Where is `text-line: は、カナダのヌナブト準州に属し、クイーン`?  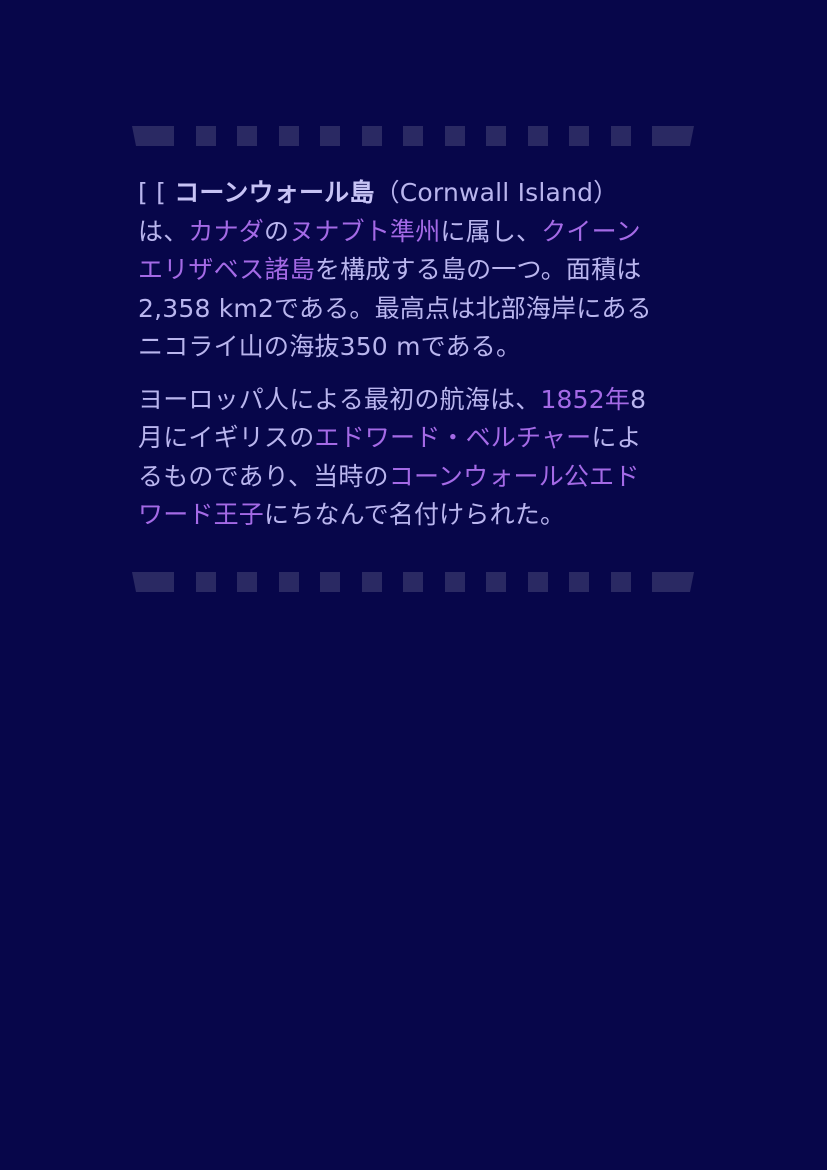 text-line: は、カナダのヌナブト準州に属し、クイーン is located at coordinates (408, 232).